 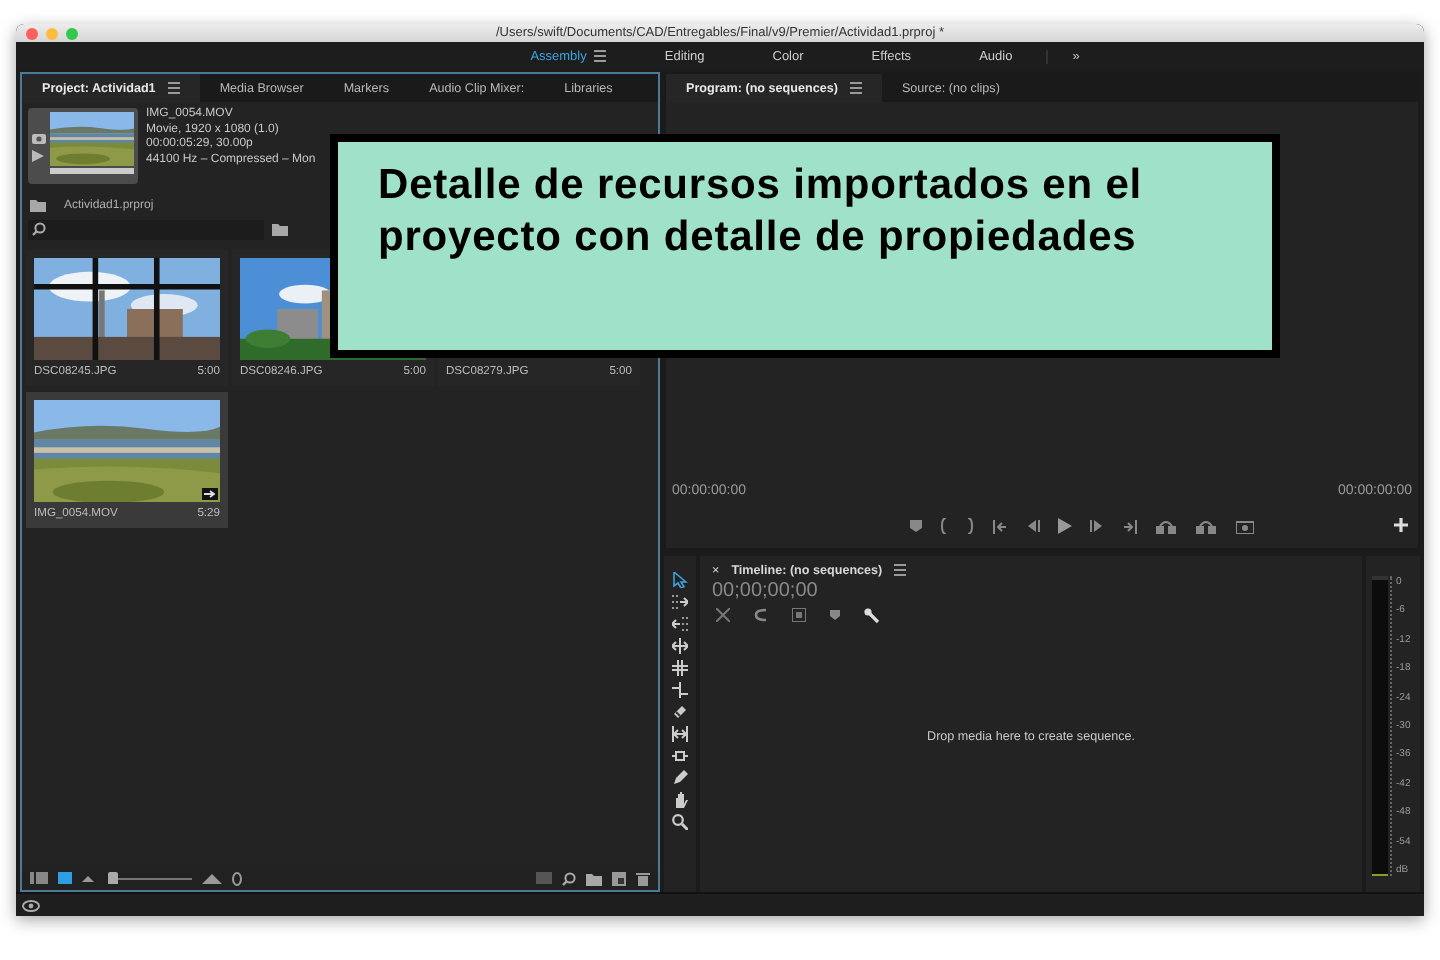 What do you see at coordinates (766, 593) in the screenshot?
I see `timecode: 00;00;00;00` at bounding box center [766, 593].